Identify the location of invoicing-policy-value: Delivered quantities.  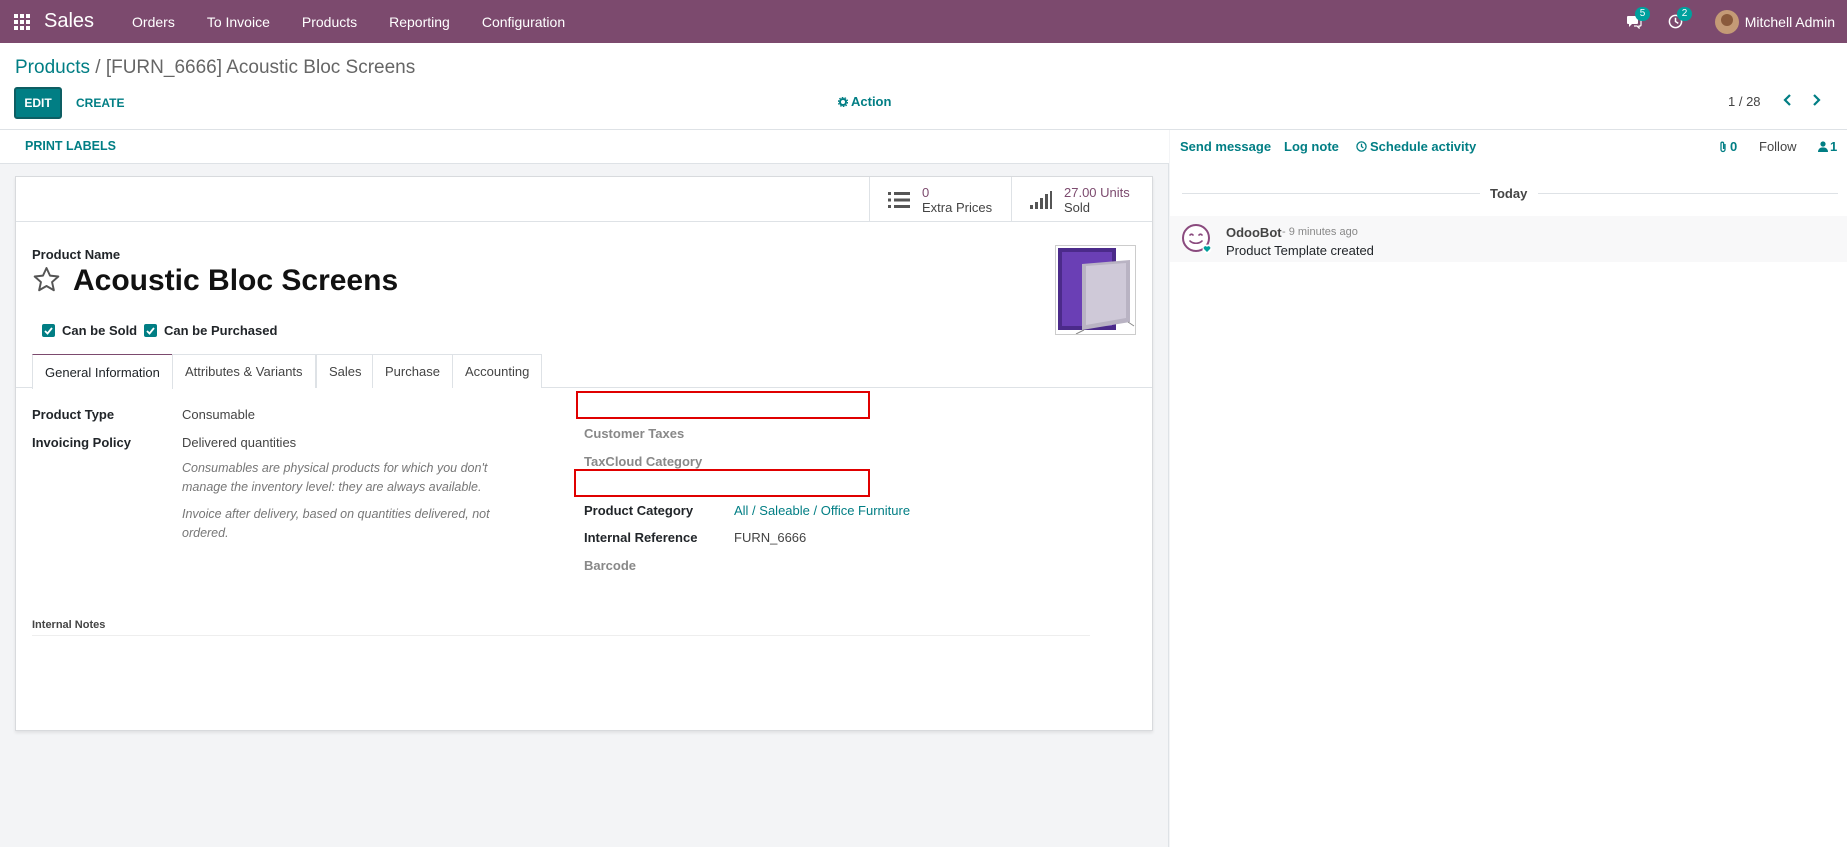
(239, 442).